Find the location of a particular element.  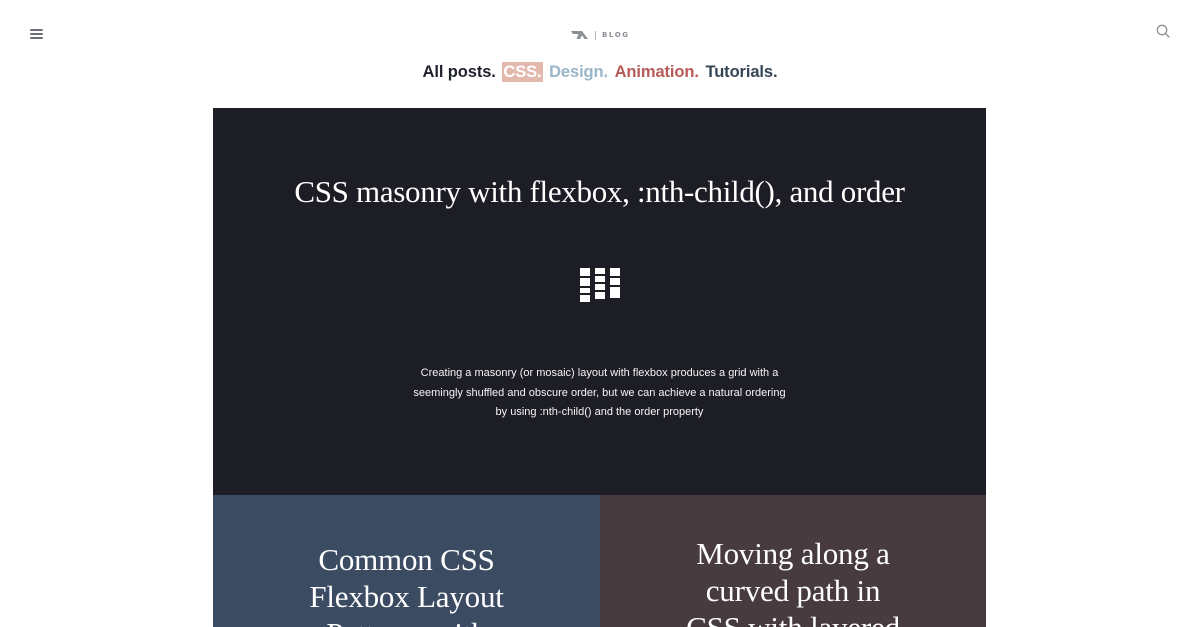

category-tutorials: Tutorials. is located at coordinates (741, 72).